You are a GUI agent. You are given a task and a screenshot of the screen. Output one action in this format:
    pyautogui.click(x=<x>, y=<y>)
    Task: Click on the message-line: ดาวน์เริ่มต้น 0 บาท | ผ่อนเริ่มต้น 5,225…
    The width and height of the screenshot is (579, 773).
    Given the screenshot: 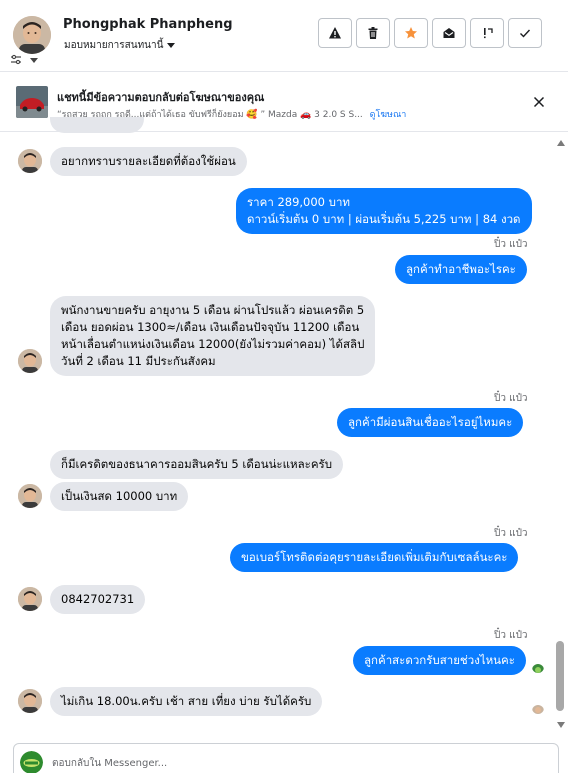 What is the action you would take?
    pyautogui.click(x=384, y=219)
    